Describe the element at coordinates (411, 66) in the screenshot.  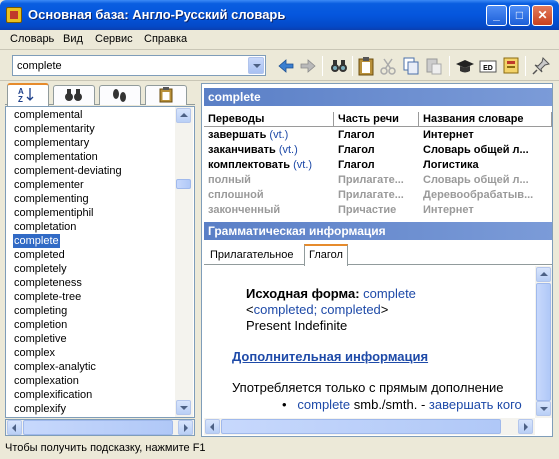
I see `copy-icon` at that location.